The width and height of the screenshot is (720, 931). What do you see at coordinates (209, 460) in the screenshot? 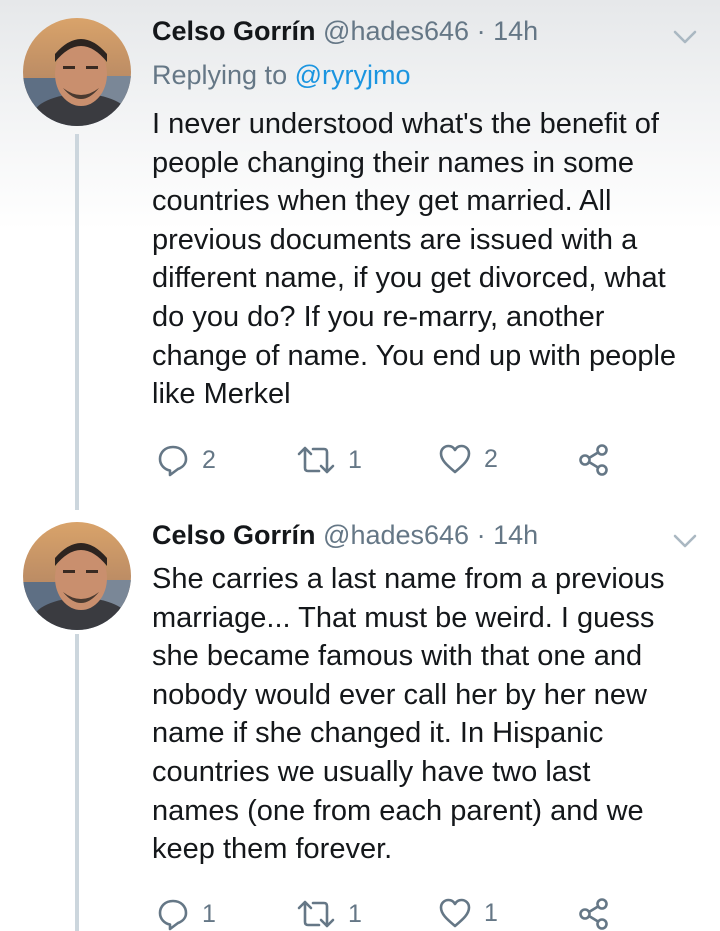
I see `reply-count: 2` at bounding box center [209, 460].